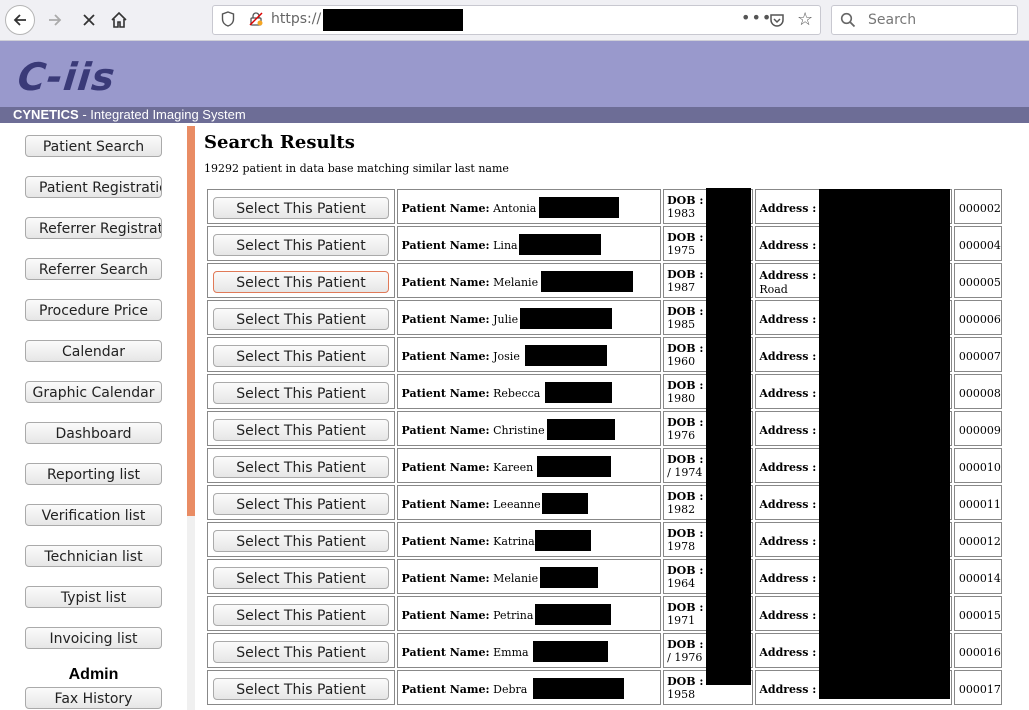 This screenshot has width=1029, height=710. What do you see at coordinates (93, 474) in the screenshot?
I see `sidebar-reporting-list-button: Reporting list` at bounding box center [93, 474].